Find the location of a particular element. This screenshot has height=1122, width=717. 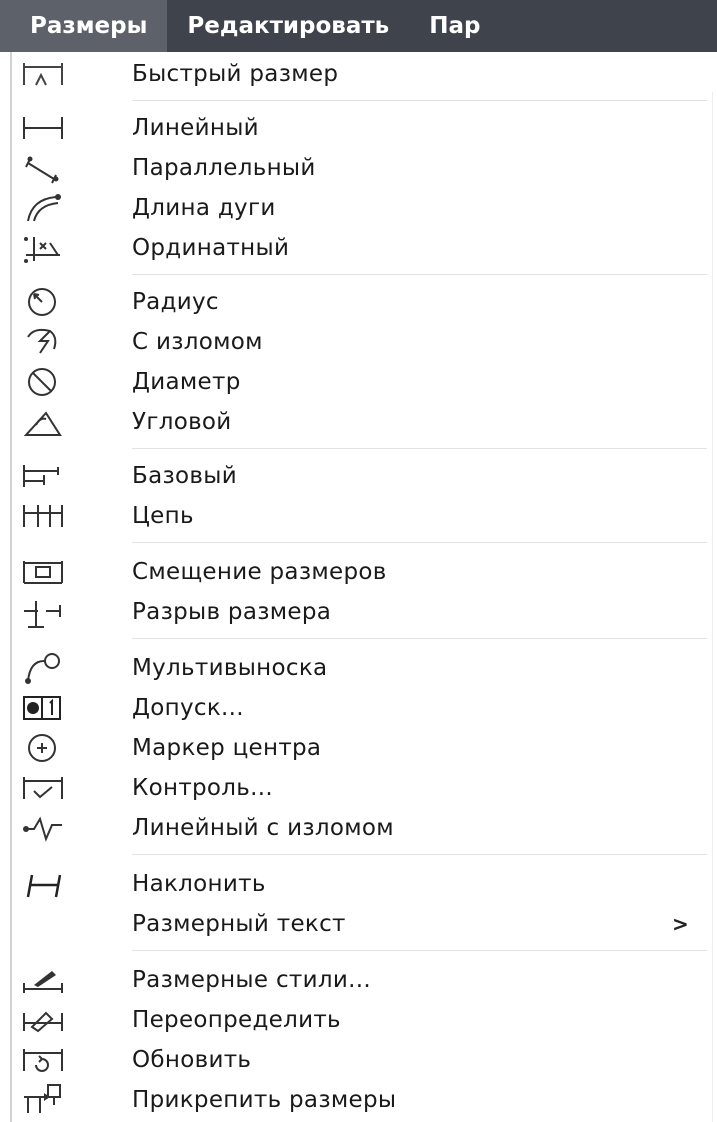

menu-item-label: Базовый is located at coordinates (184, 476).